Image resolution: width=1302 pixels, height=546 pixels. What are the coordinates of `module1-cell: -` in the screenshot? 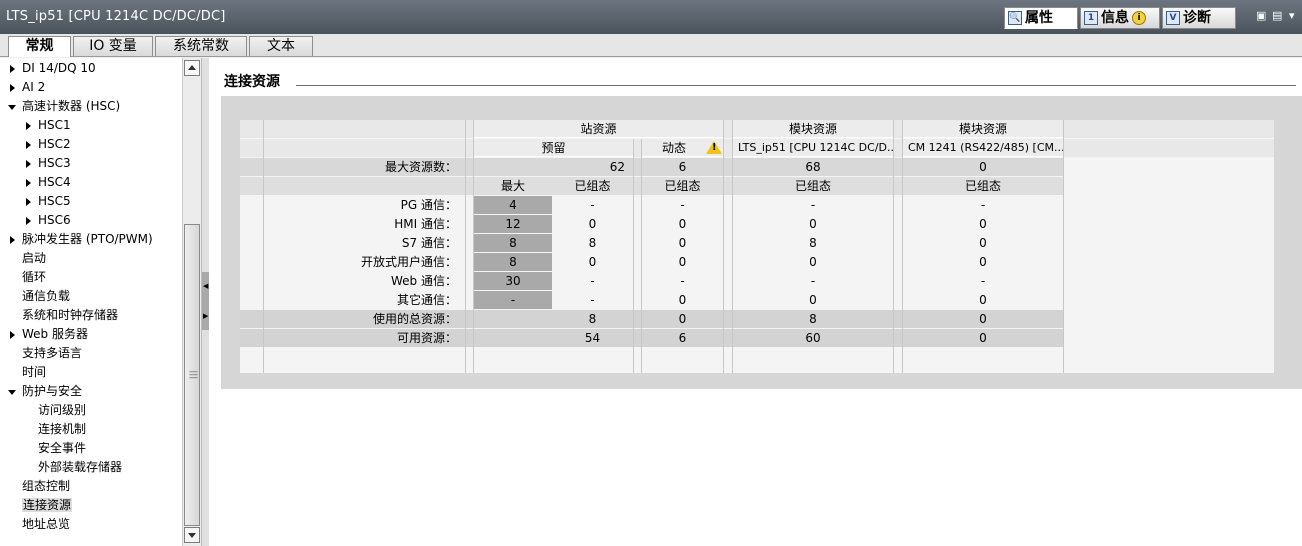 It's located at (813, 281).